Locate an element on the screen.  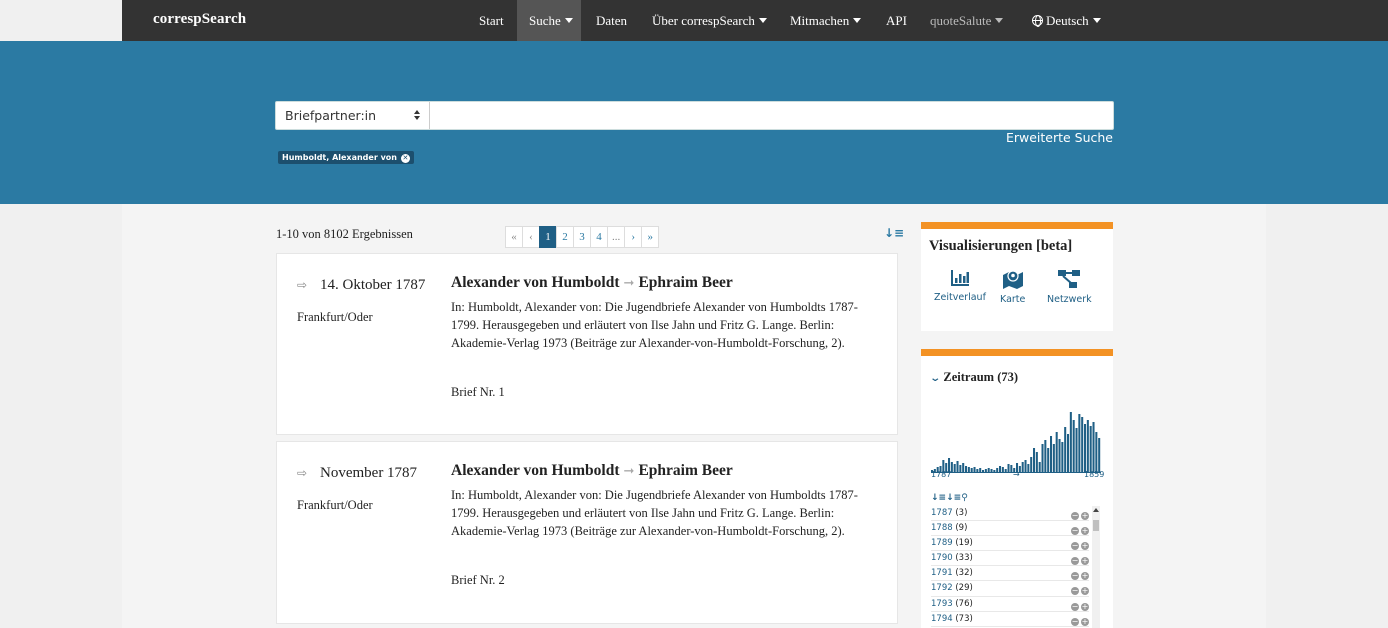
page-last: » is located at coordinates (650, 237).